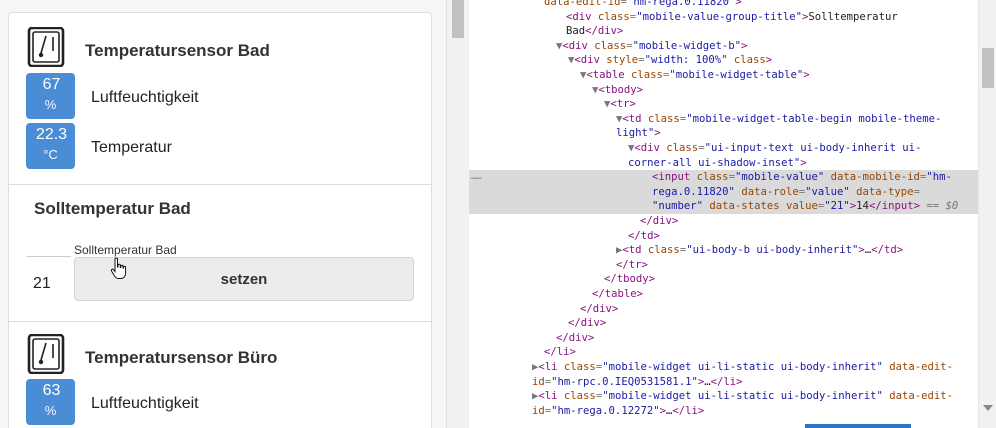 The height and width of the screenshot is (428, 996). What do you see at coordinates (723, 60) in the screenshot?
I see `dom-tree-line: ▼<div style="width: 100%" class>` at bounding box center [723, 60].